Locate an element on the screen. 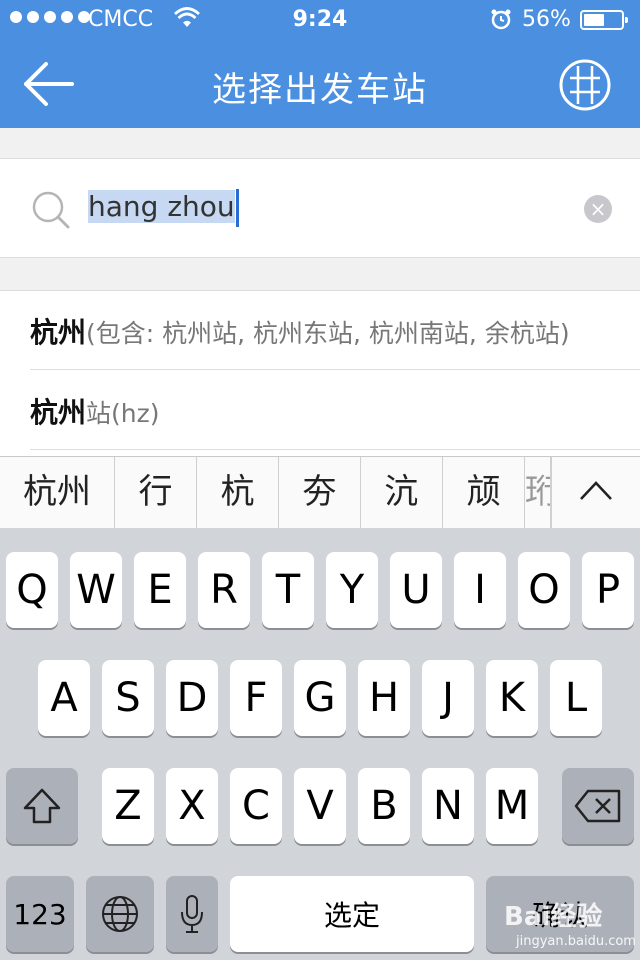 The image size is (640, 960). battery-icon is located at coordinates (604, 20).